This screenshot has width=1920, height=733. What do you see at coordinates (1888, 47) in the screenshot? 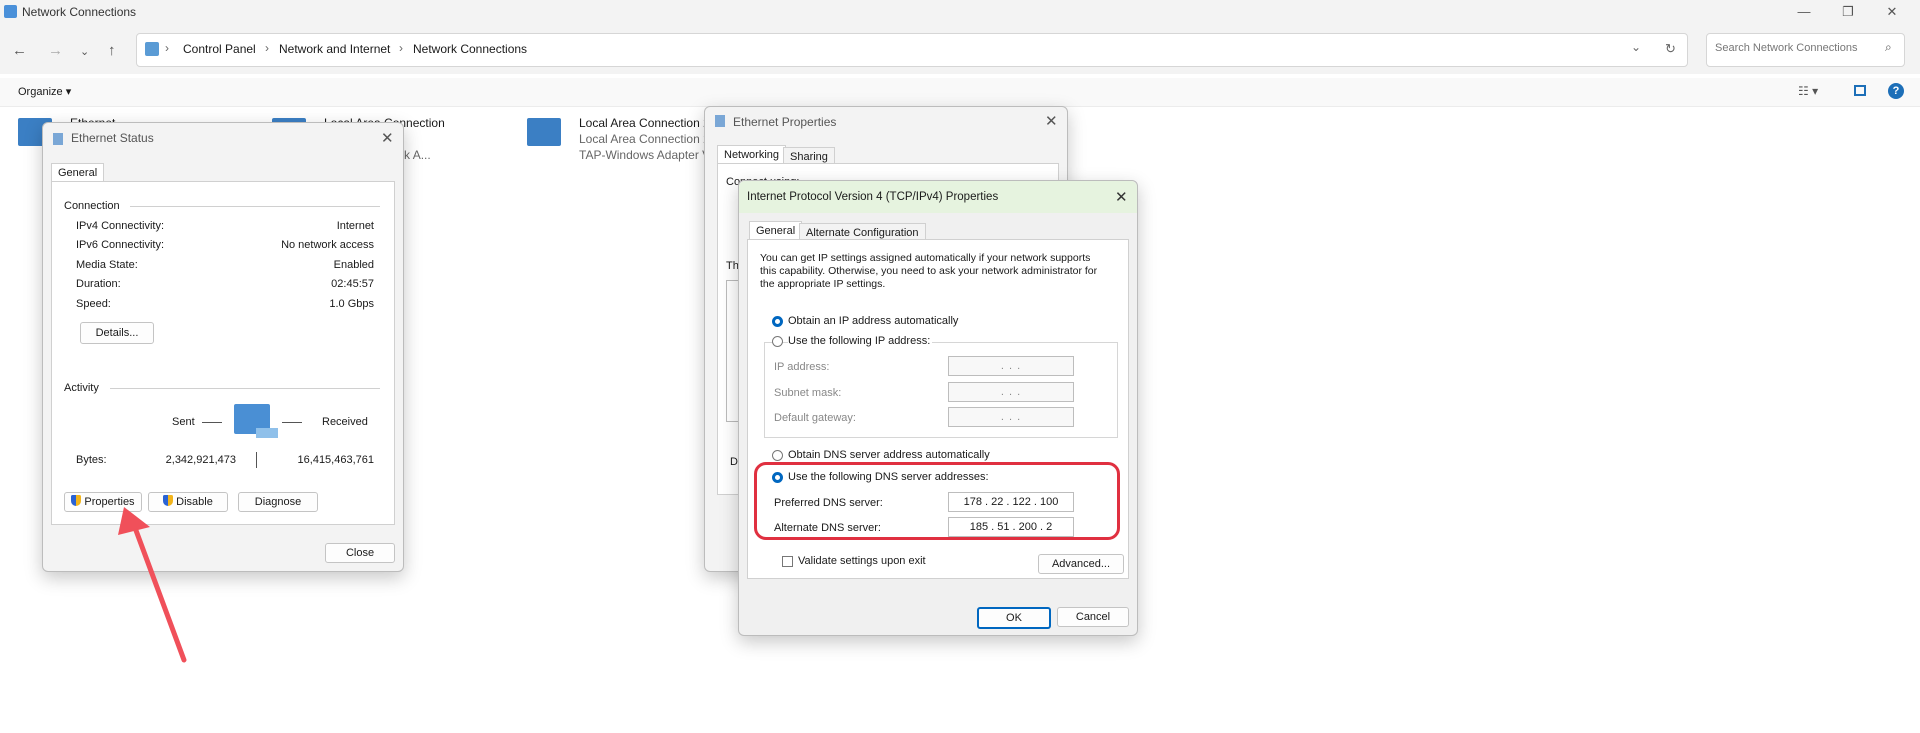
I see `search-icon: ⌕` at bounding box center [1888, 47].